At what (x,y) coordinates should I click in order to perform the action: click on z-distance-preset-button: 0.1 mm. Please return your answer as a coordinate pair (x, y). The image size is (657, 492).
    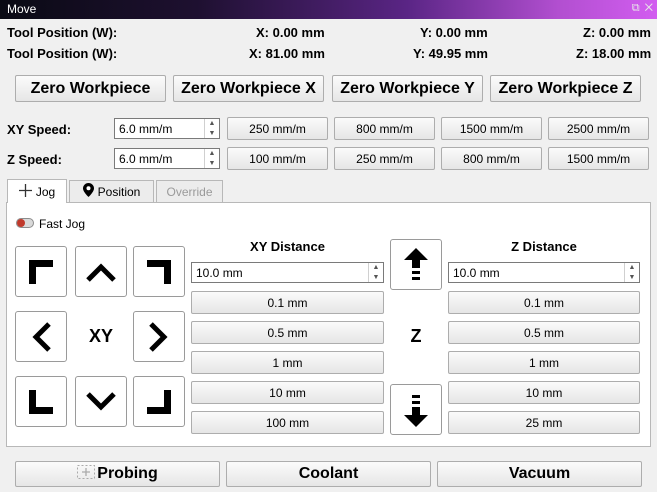
    Looking at the image, I should click on (544, 302).